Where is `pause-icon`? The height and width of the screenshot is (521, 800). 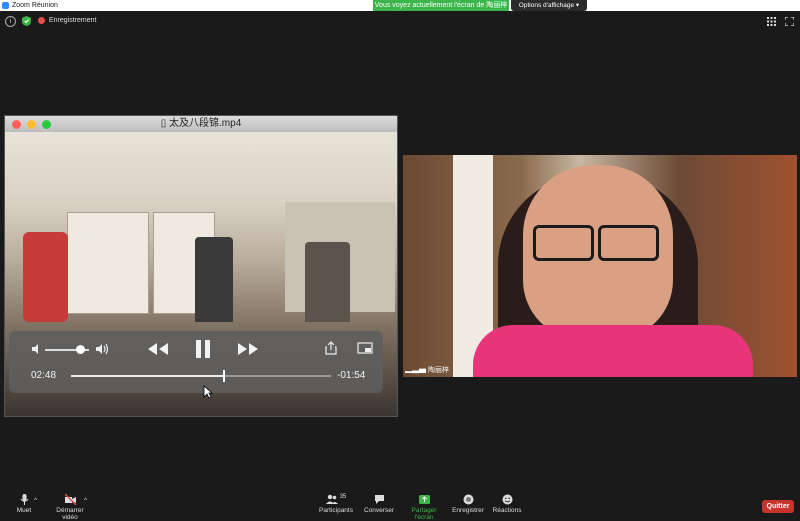 pause-icon is located at coordinates (203, 349).